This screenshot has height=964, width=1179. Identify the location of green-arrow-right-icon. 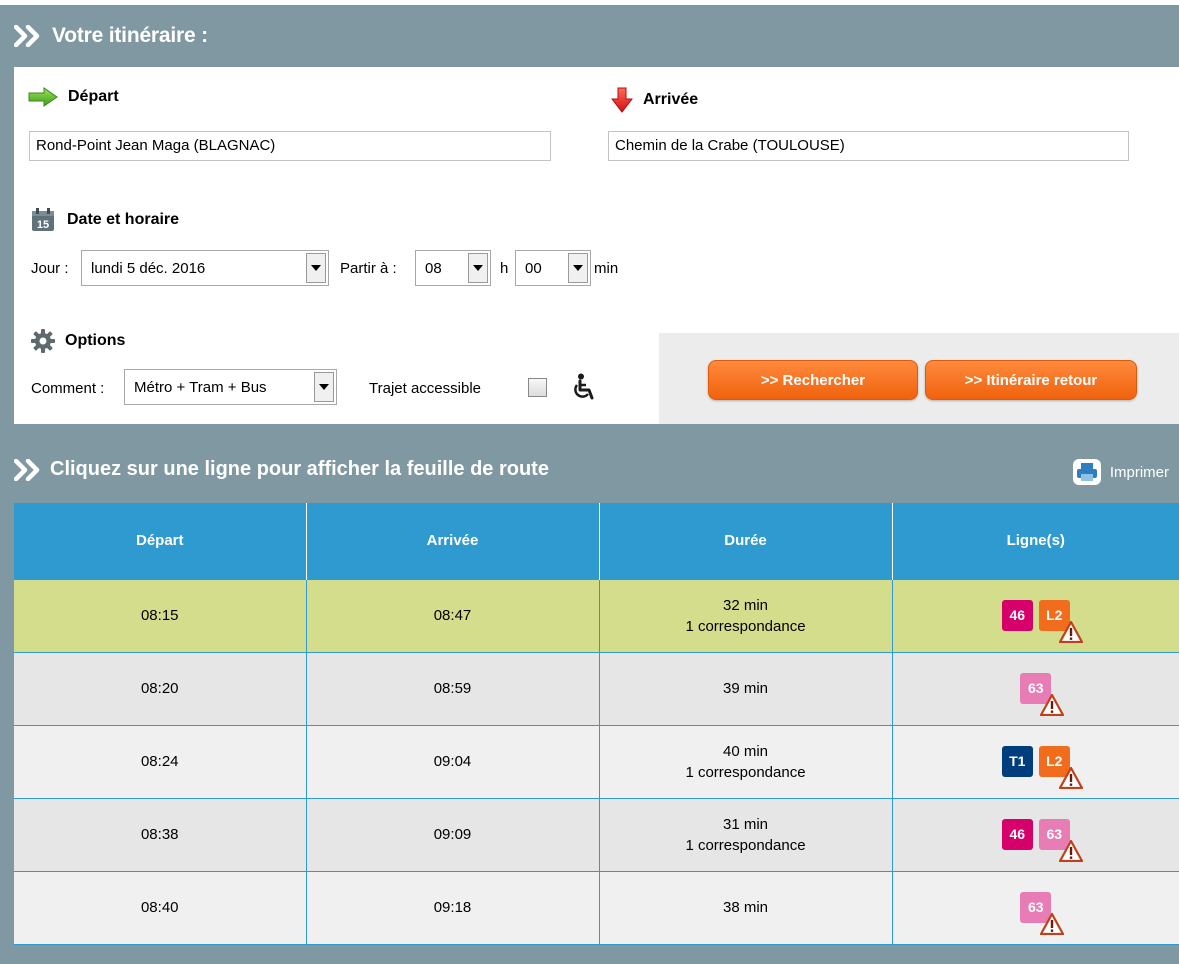
(43, 97).